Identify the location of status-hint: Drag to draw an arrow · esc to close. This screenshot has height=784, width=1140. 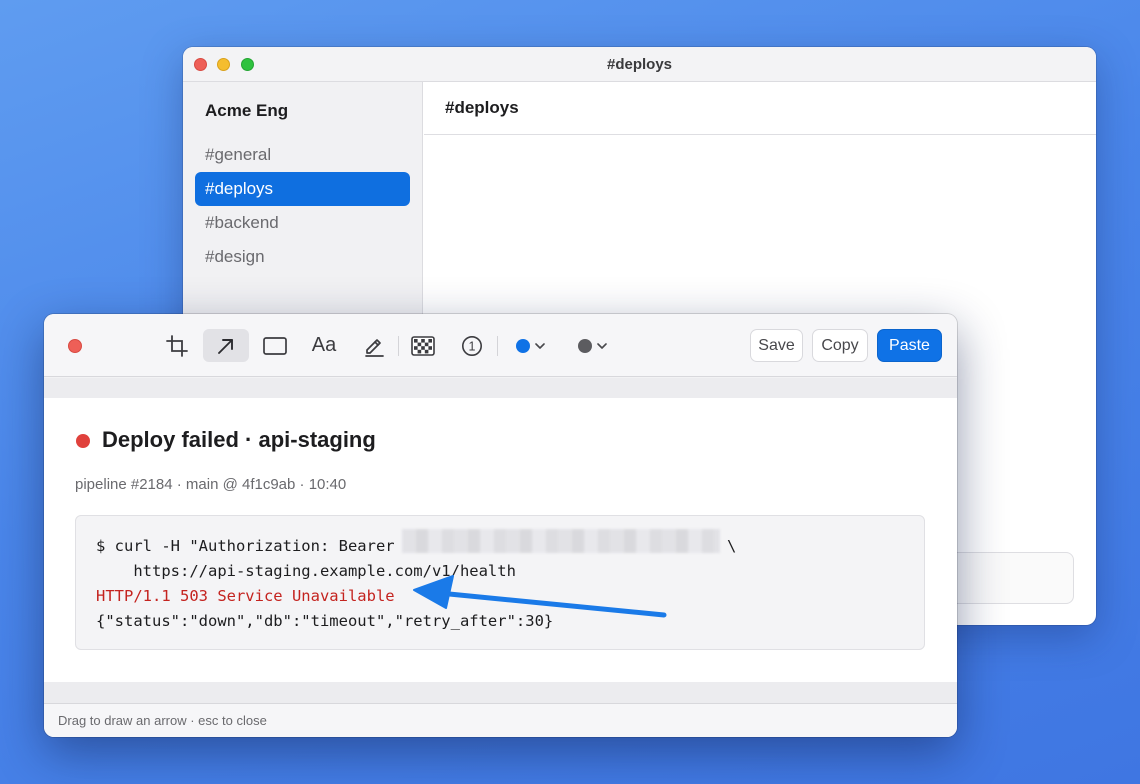
(162, 720).